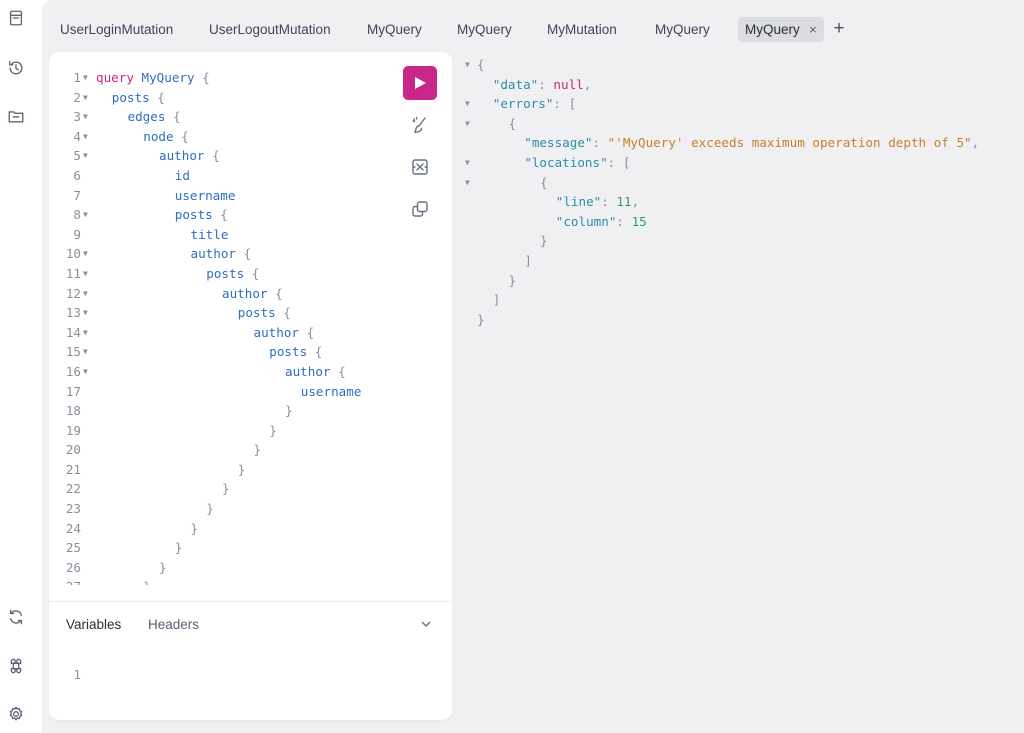 The height and width of the screenshot is (733, 1024). Describe the element at coordinates (73, 430) in the screenshot. I see `line-number: 19` at that location.